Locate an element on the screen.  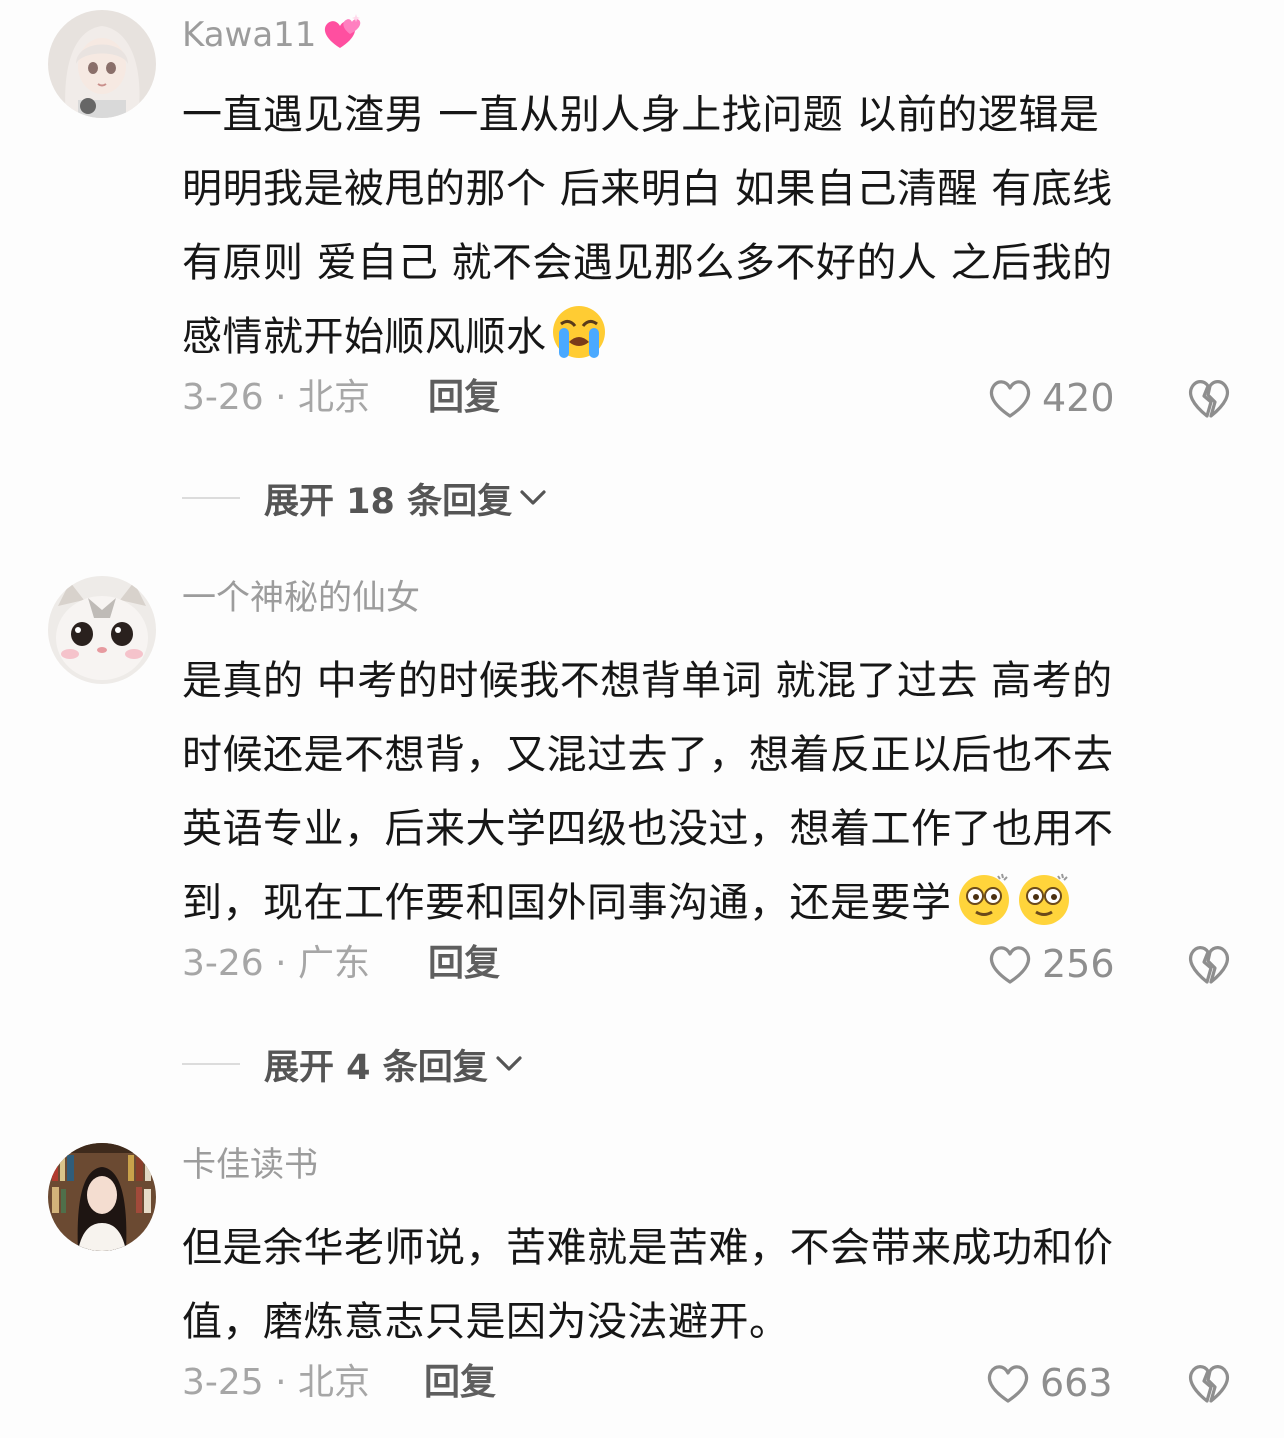
date-location: 3-26 · 北京 is located at coordinates (276, 397).